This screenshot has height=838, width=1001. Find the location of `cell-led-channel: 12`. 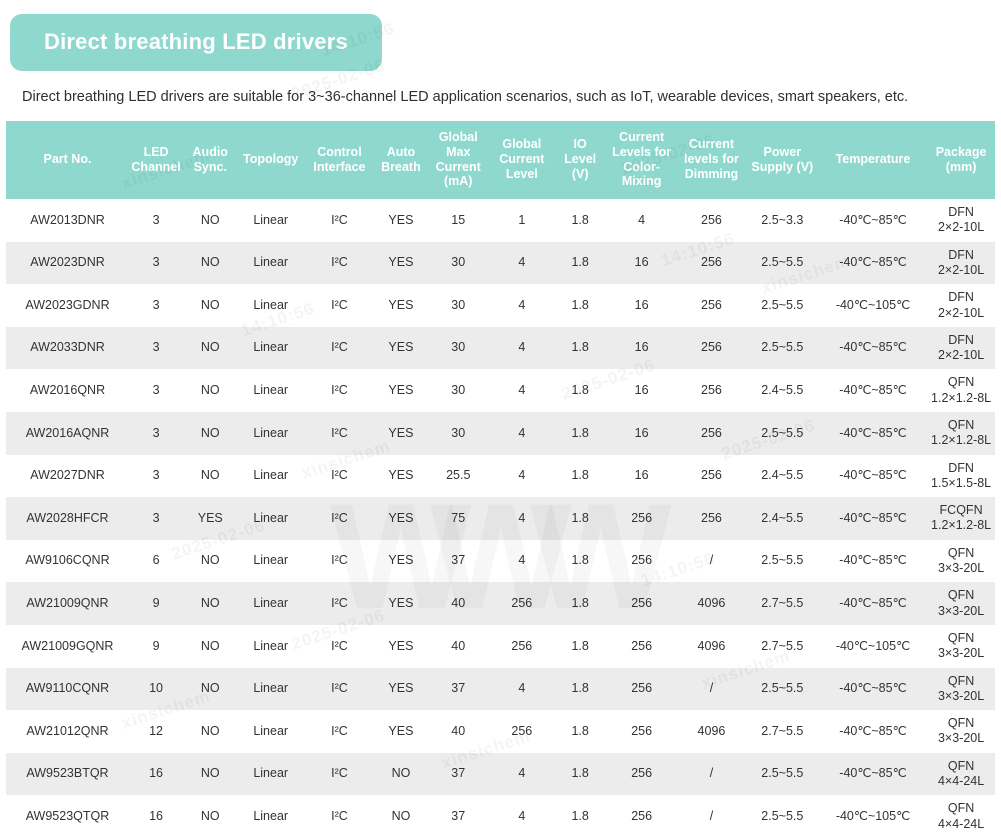

cell-led-channel: 12 is located at coordinates (156, 730).